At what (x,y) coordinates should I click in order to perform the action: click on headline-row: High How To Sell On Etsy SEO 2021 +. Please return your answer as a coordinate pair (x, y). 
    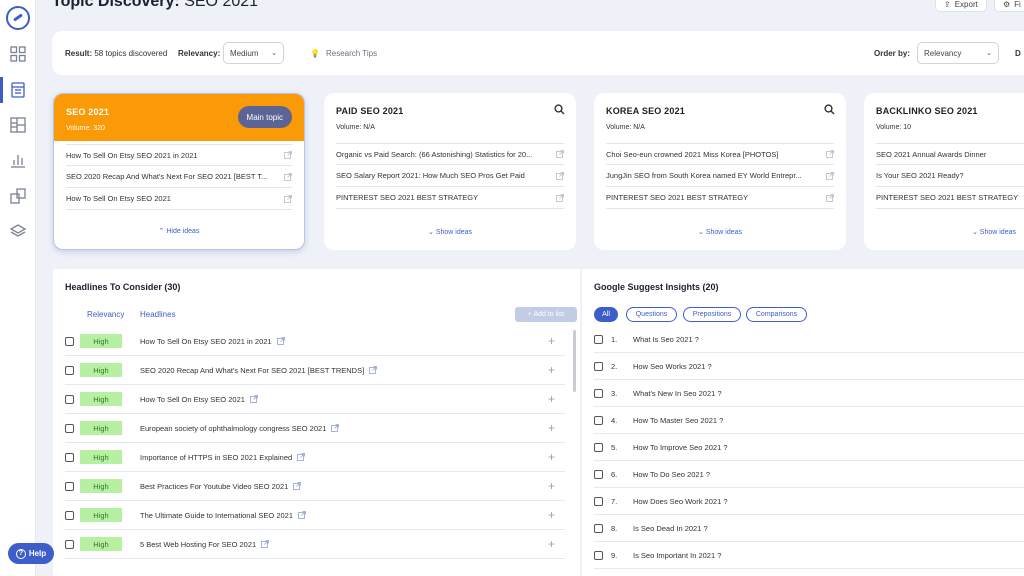
    Looking at the image, I should click on (315, 399).